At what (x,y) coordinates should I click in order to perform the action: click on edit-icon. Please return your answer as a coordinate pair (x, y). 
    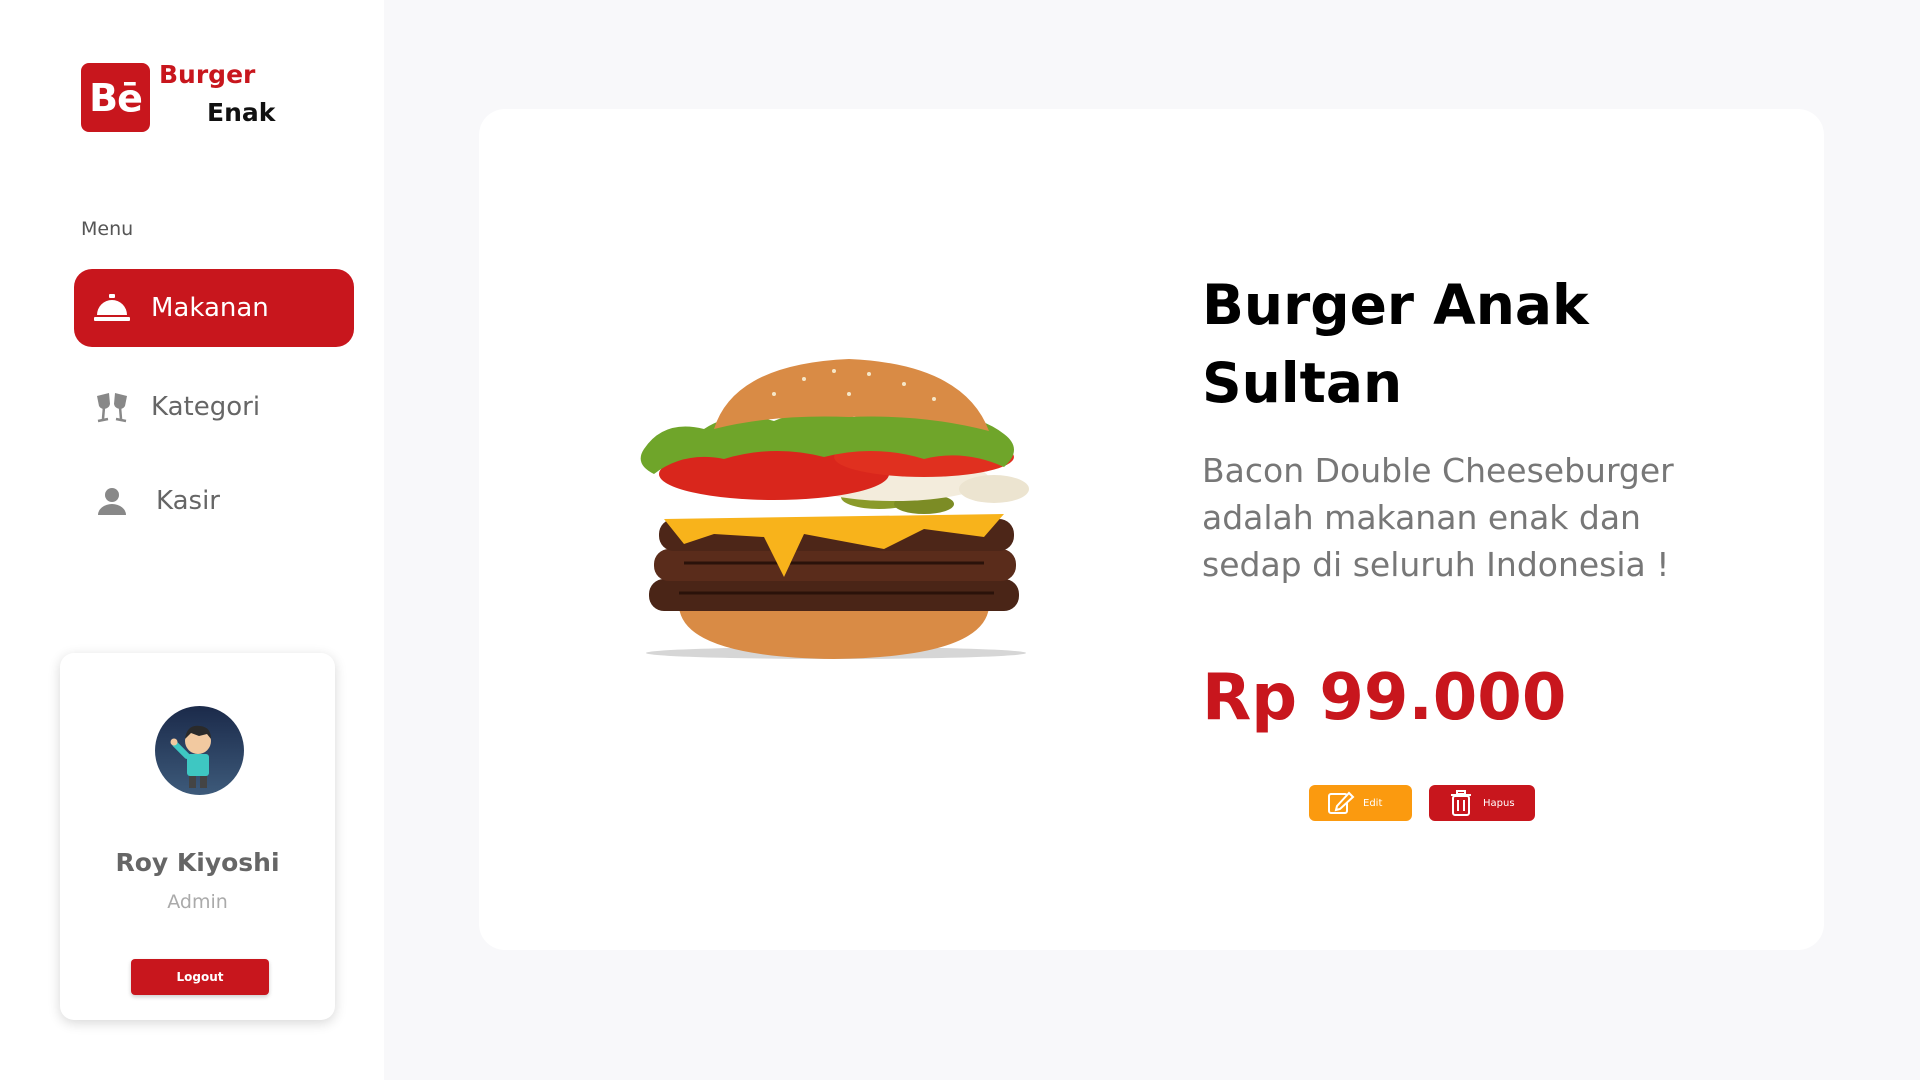
    Looking at the image, I should click on (1341, 803).